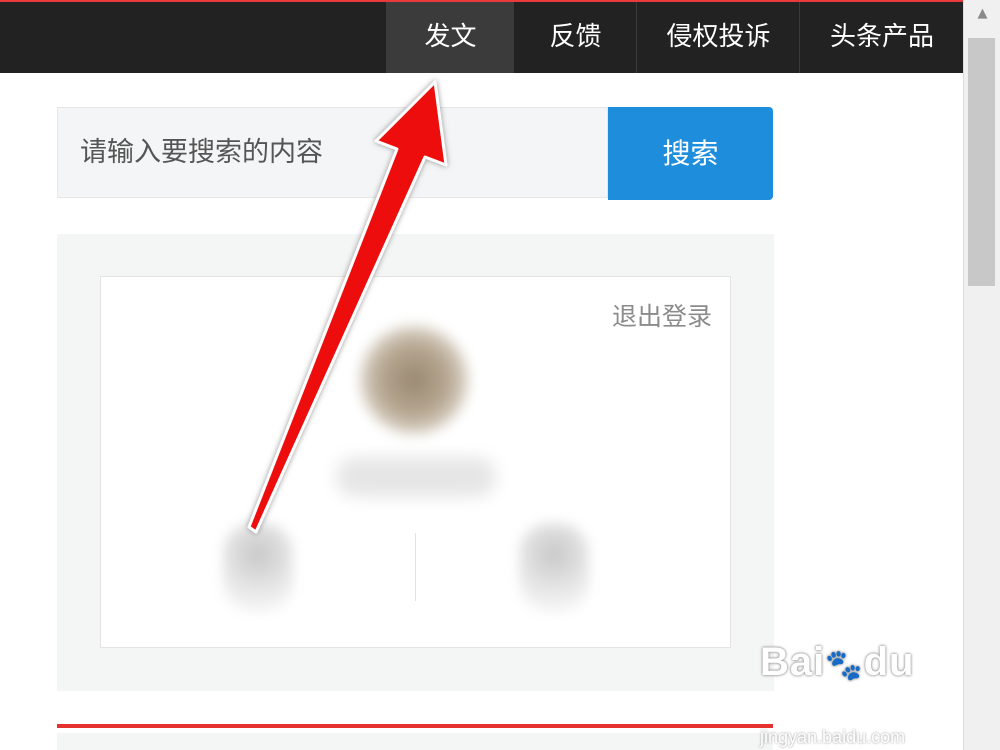 Image resolution: width=1000 pixels, height=750 pixels. Describe the element at coordinates (833, 737) in the screenshot. I see `watermark-url: jingyan.baidu.com` at that location.